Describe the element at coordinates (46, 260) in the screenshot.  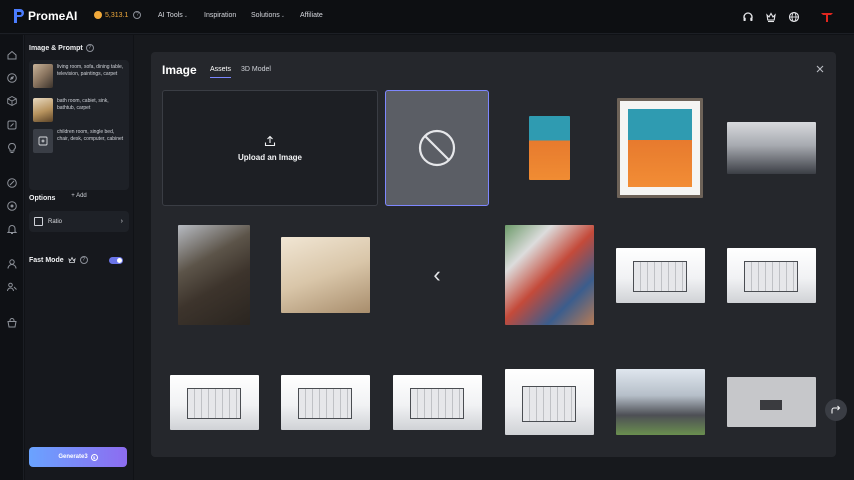
I see `fast-mode-label: Fast Mode` at that location.